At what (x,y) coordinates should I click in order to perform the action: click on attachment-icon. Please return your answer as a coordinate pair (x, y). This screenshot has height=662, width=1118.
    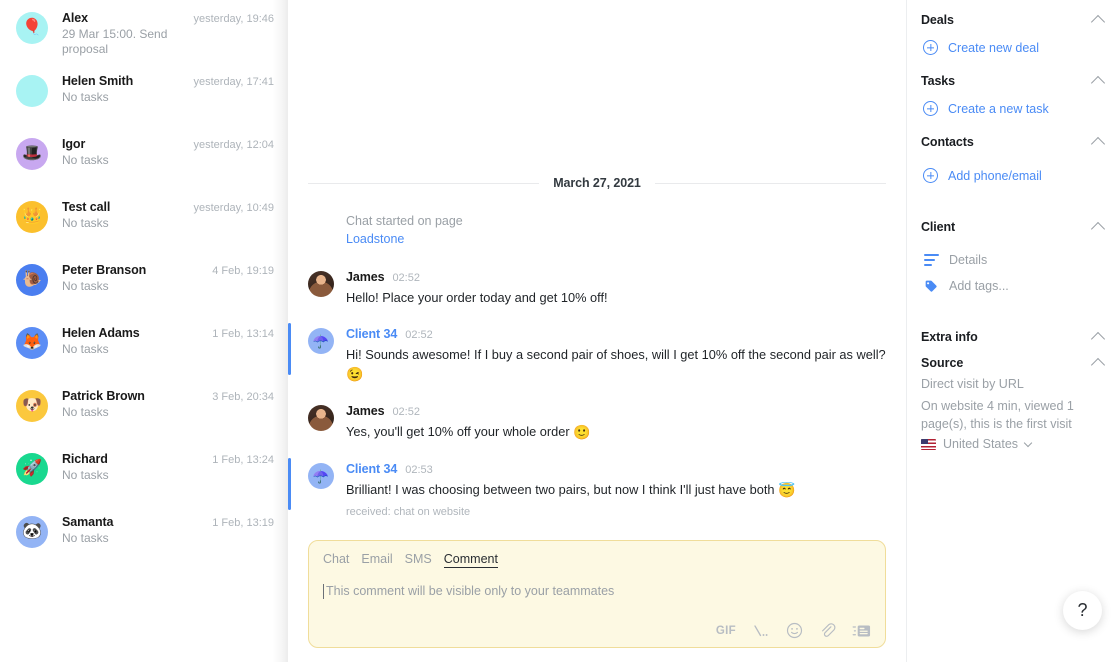
    Looking at the image, I should click on (827, 630).